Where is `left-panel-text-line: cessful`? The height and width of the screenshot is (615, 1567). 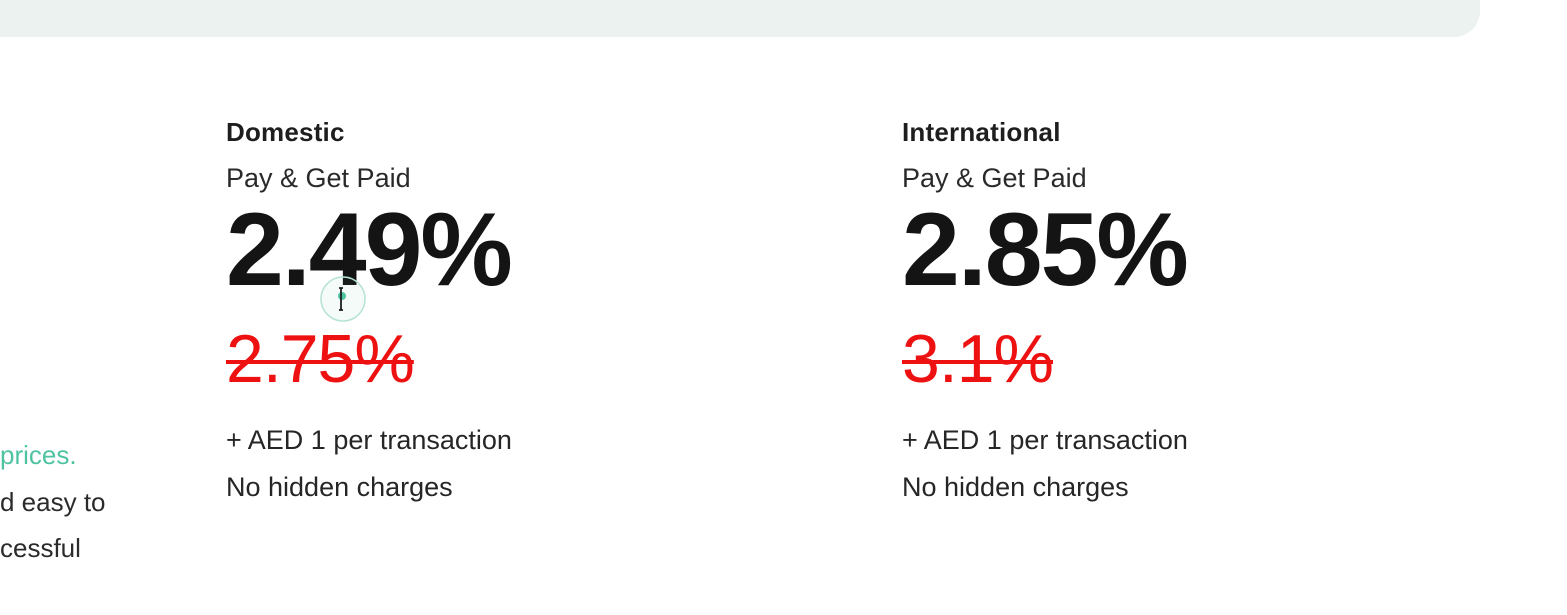 left-panel-text-line: cessful is located at coordinates (40, 548).